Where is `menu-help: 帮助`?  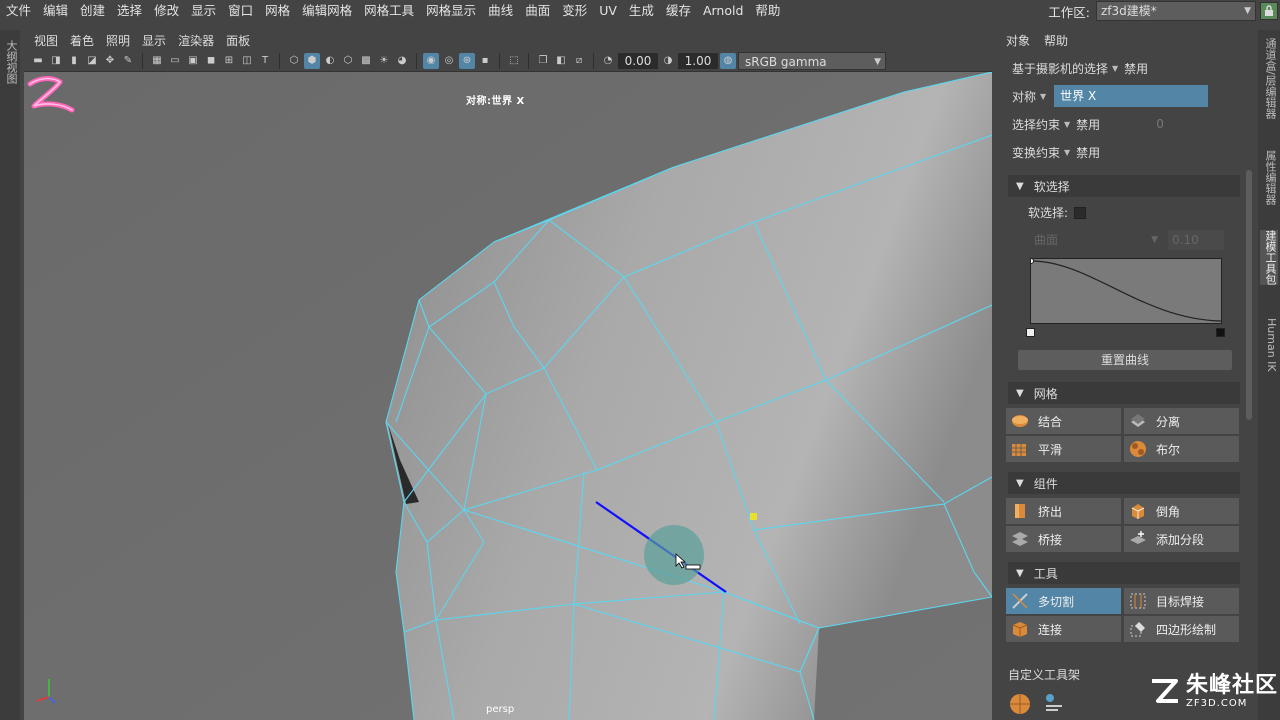 menu-help: 帮助 is located at coordinates (767, 11).